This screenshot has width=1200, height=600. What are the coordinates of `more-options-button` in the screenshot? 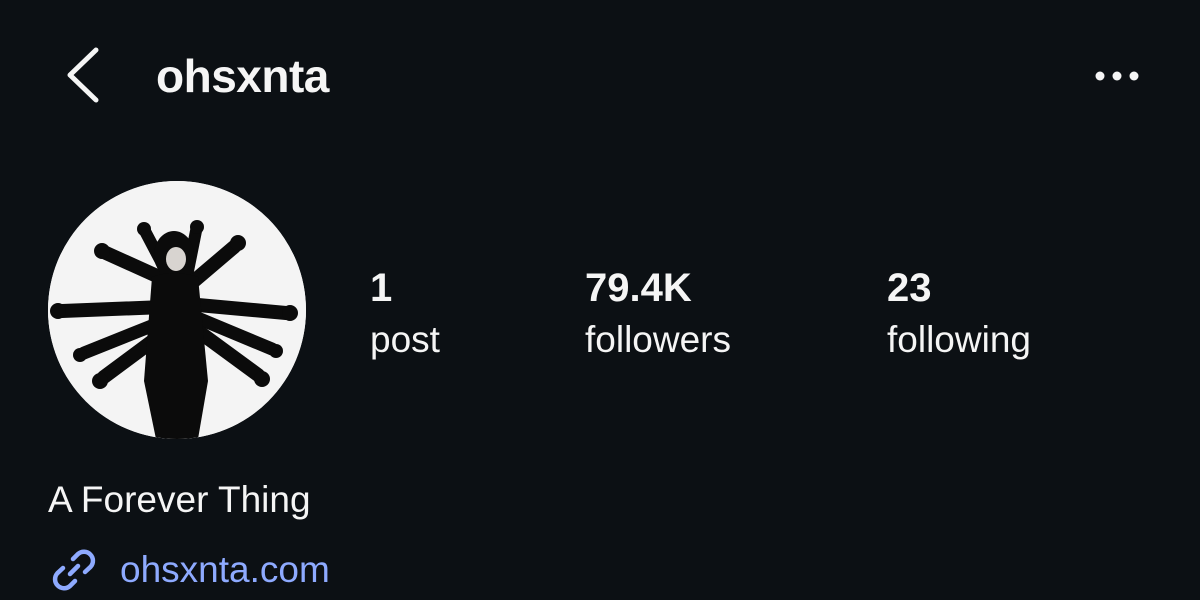 It's located at (1117, 76).